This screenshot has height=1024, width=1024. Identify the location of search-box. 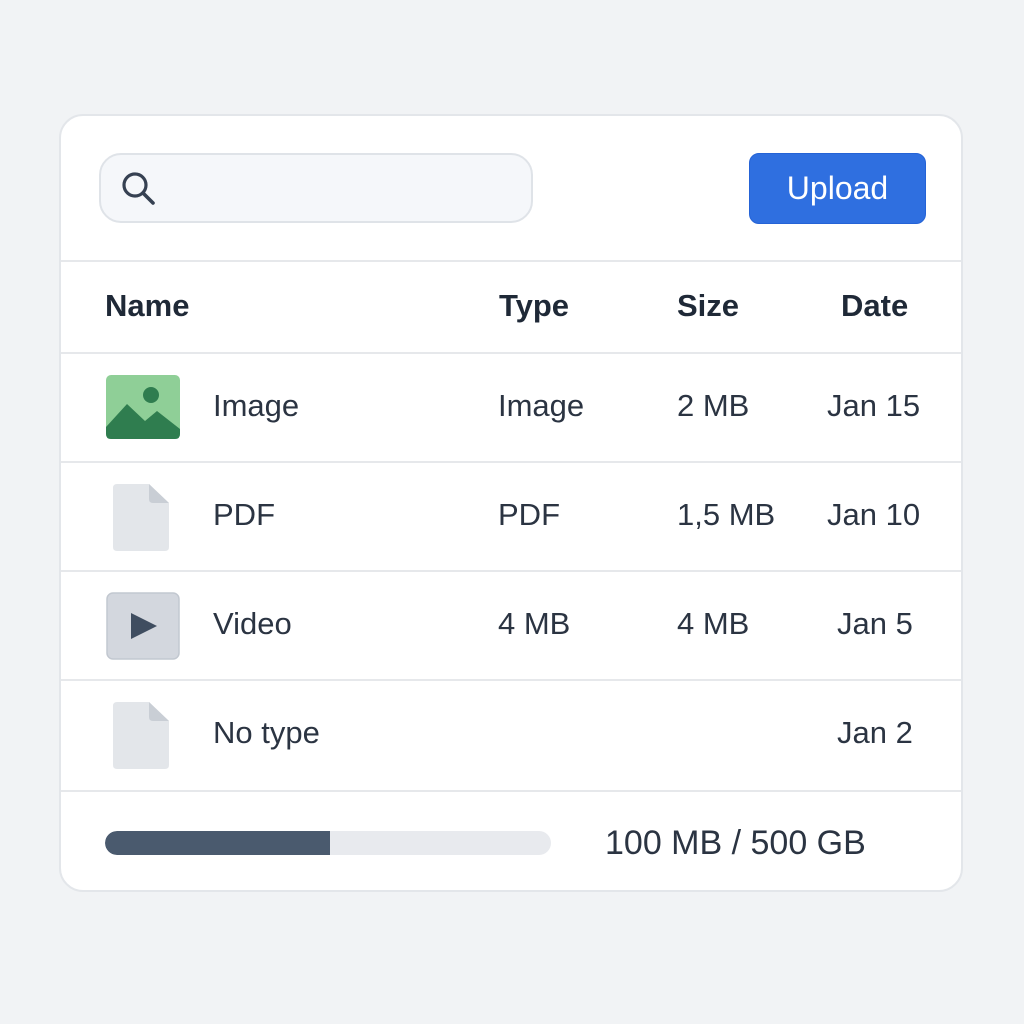
(316, 188).